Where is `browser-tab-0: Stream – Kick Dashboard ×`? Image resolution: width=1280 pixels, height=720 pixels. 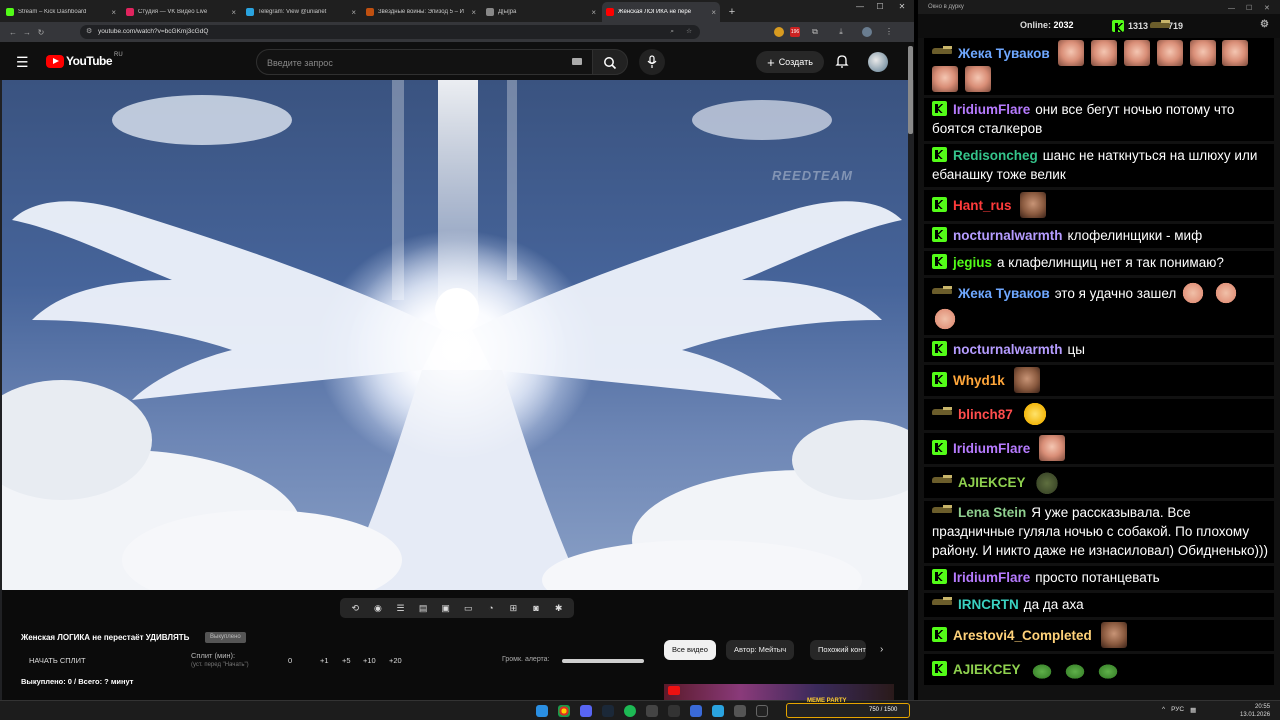
browser-tab-0: Stream – Kick Dashboard × is located at coordinates (61, 12).